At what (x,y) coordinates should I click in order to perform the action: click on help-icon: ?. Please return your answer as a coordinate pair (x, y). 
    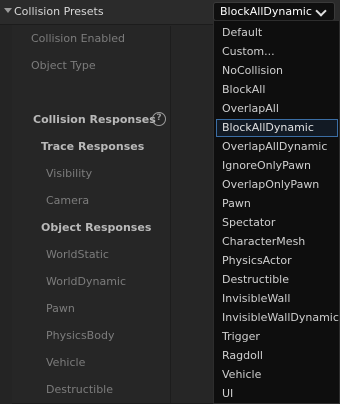
    Looking at the image, I should click on (159, 119).